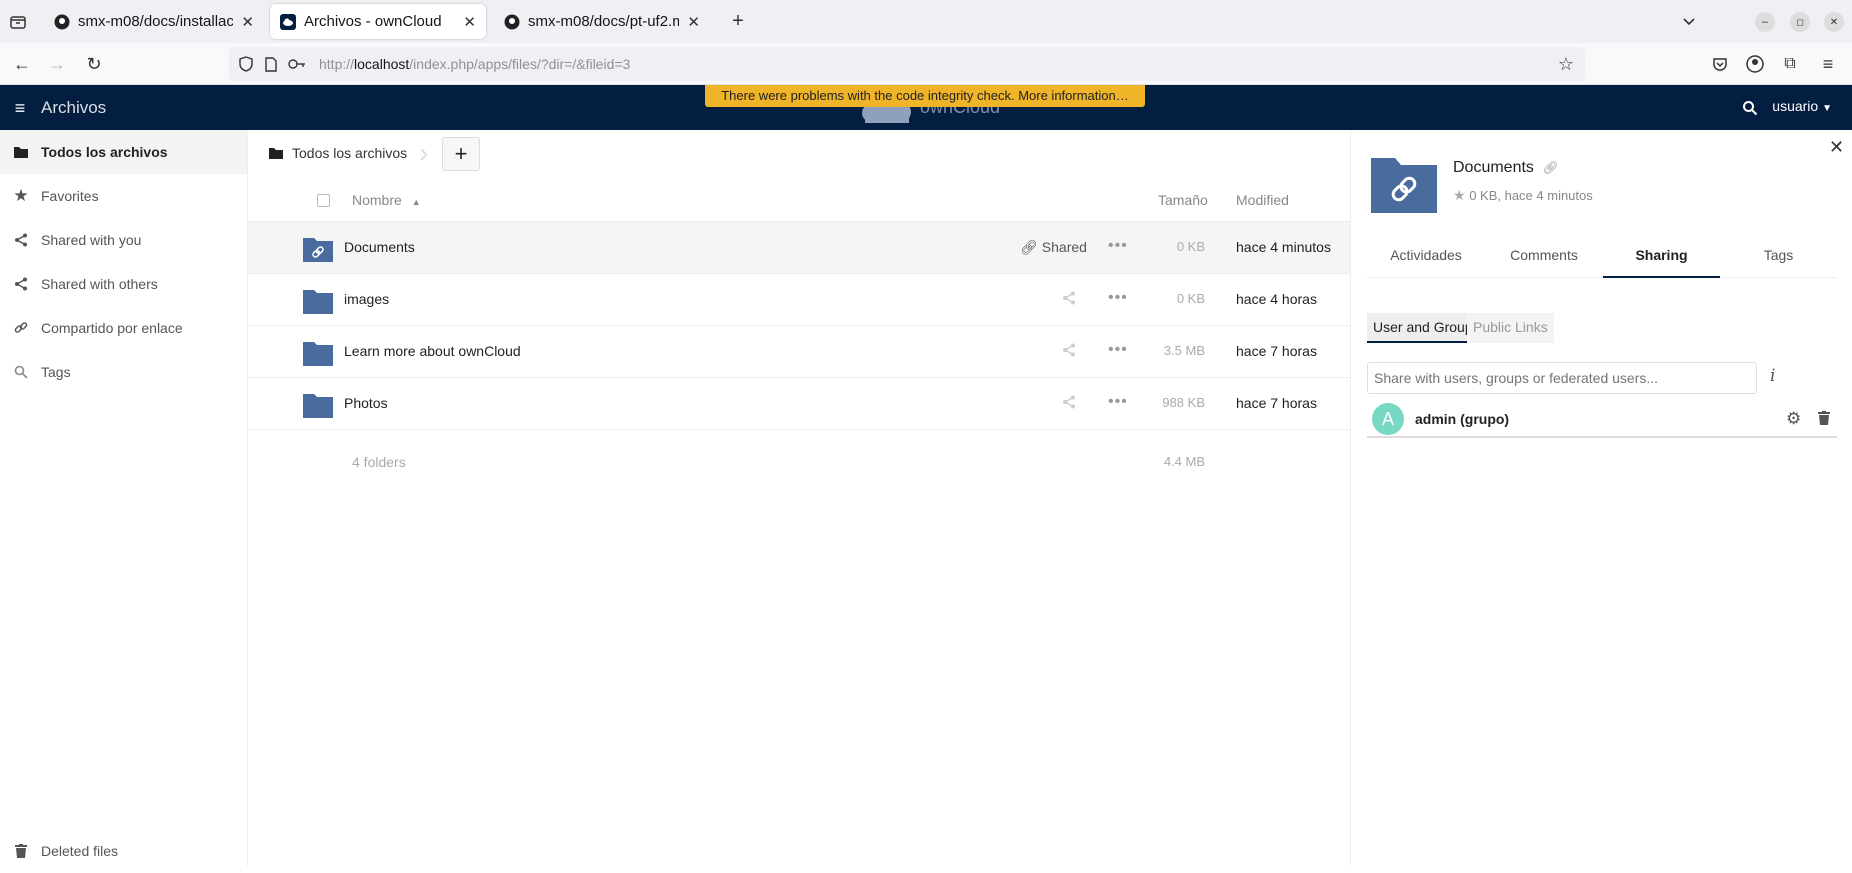  I want to click on share-input, so click(1562, 378).